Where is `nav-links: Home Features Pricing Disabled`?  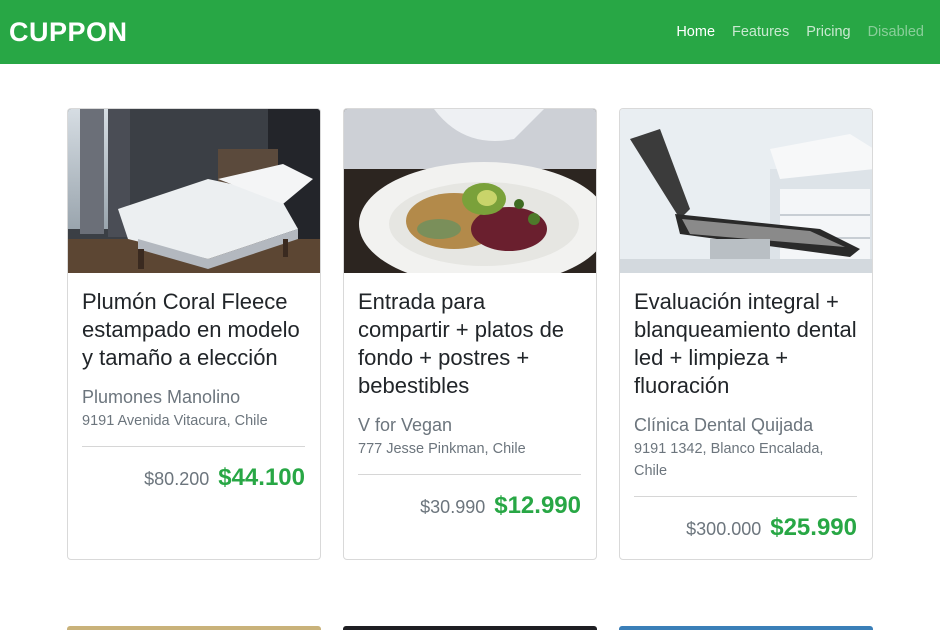
nav-links: Home Features Pricing Disabled is located at coordinates (800, 32).